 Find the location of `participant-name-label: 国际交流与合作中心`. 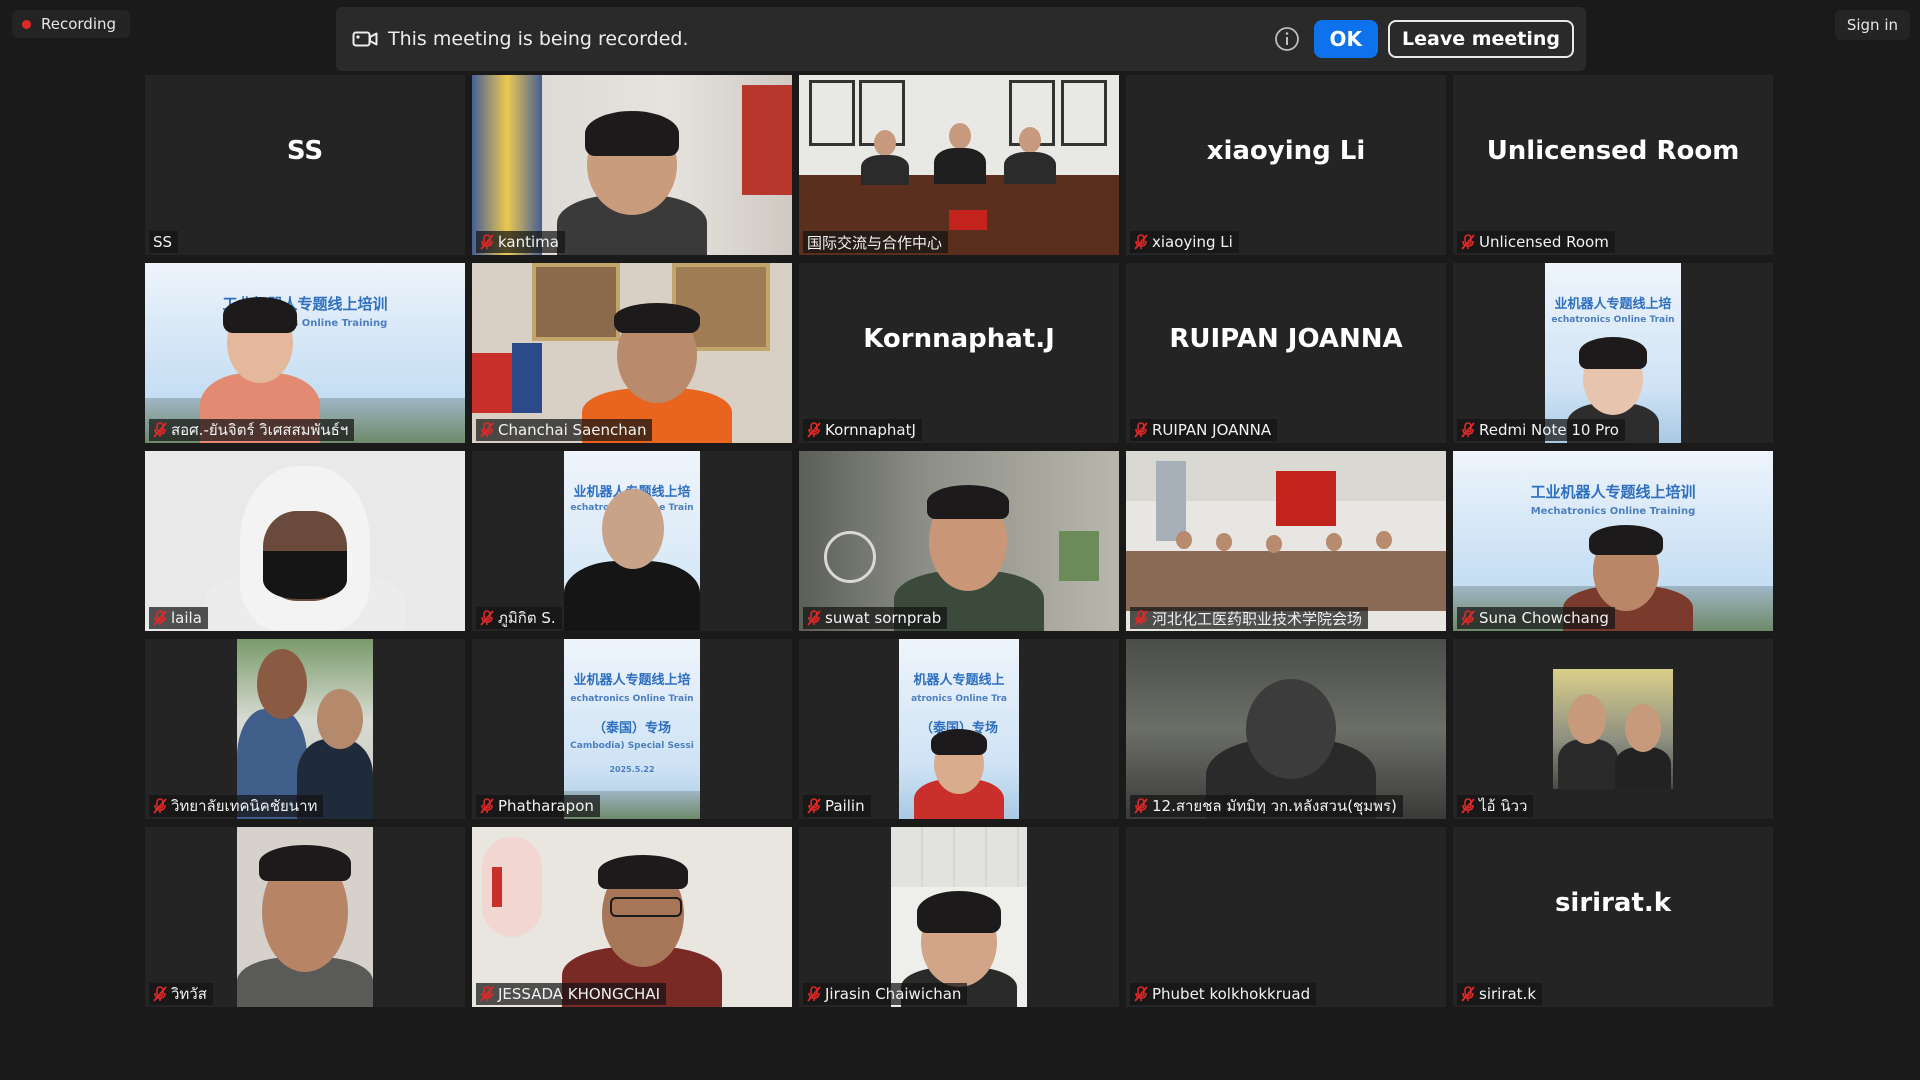

participant-name-label: 国际交流与合作中心 is located at coordinates (876, 242).